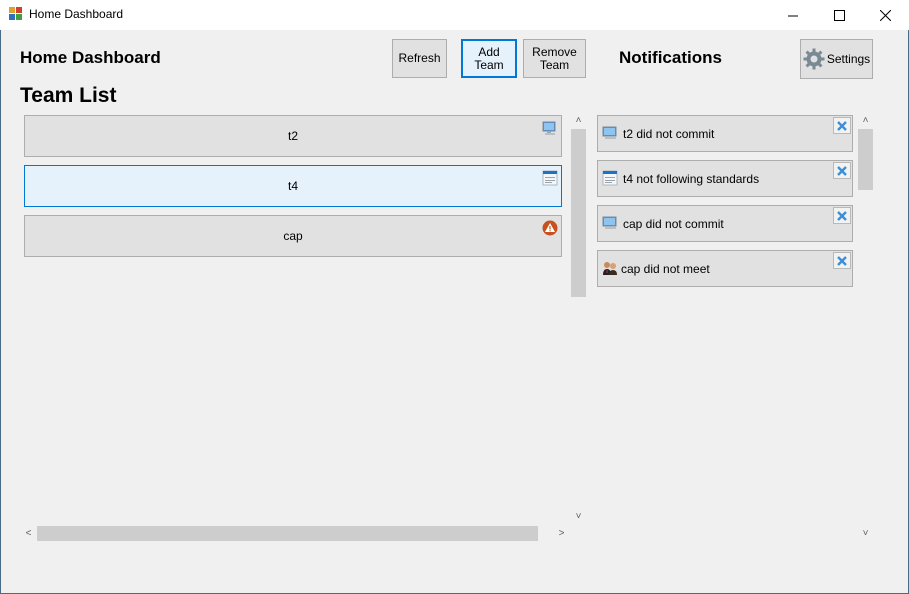  I want to click on scroll-left-arrow: <, so click(28, 533).